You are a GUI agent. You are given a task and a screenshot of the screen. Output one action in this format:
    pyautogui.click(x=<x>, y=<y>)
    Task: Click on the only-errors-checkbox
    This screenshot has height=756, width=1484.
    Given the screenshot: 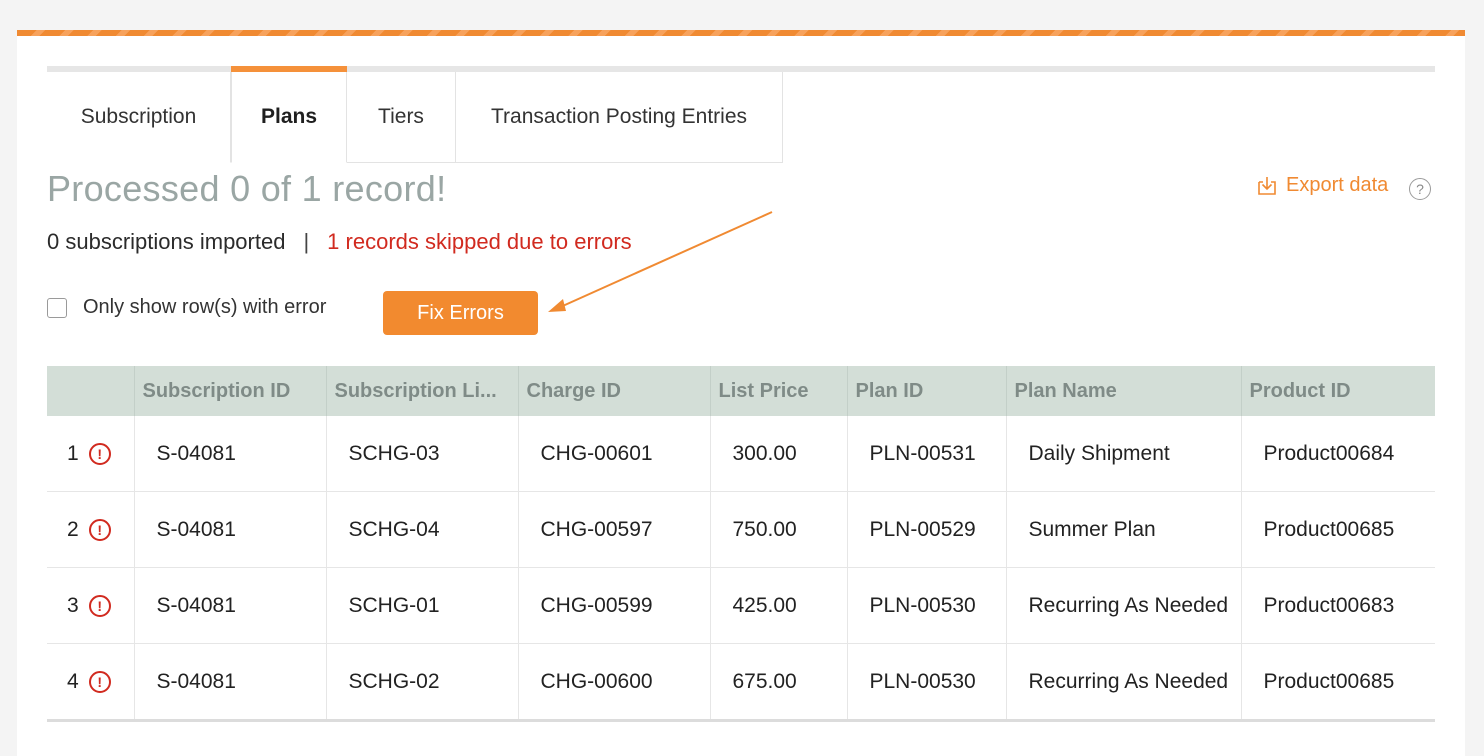 What is the action you would take?
    pyautogui.click(x=57, y=307)
    